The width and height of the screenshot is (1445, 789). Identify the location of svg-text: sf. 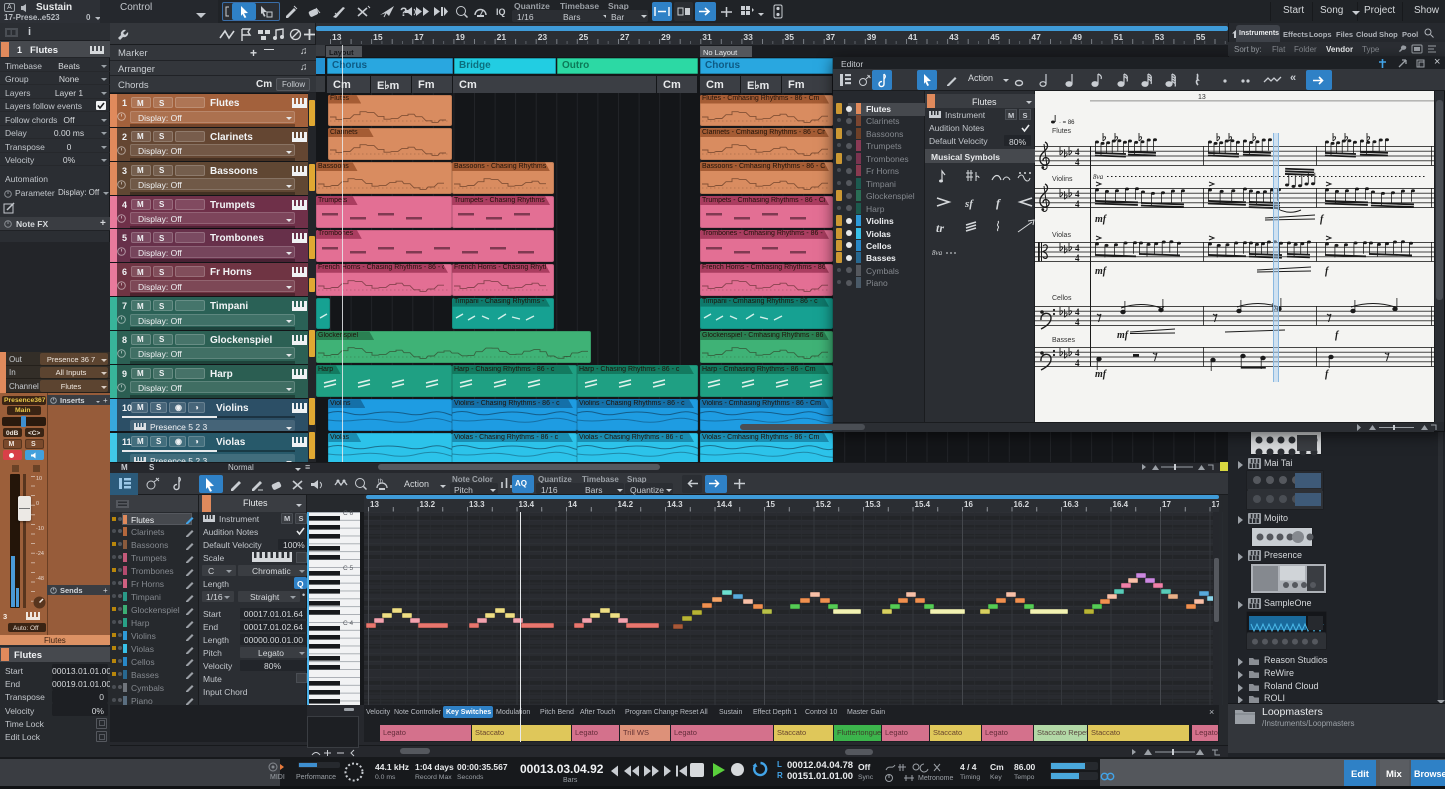
(969, 204).